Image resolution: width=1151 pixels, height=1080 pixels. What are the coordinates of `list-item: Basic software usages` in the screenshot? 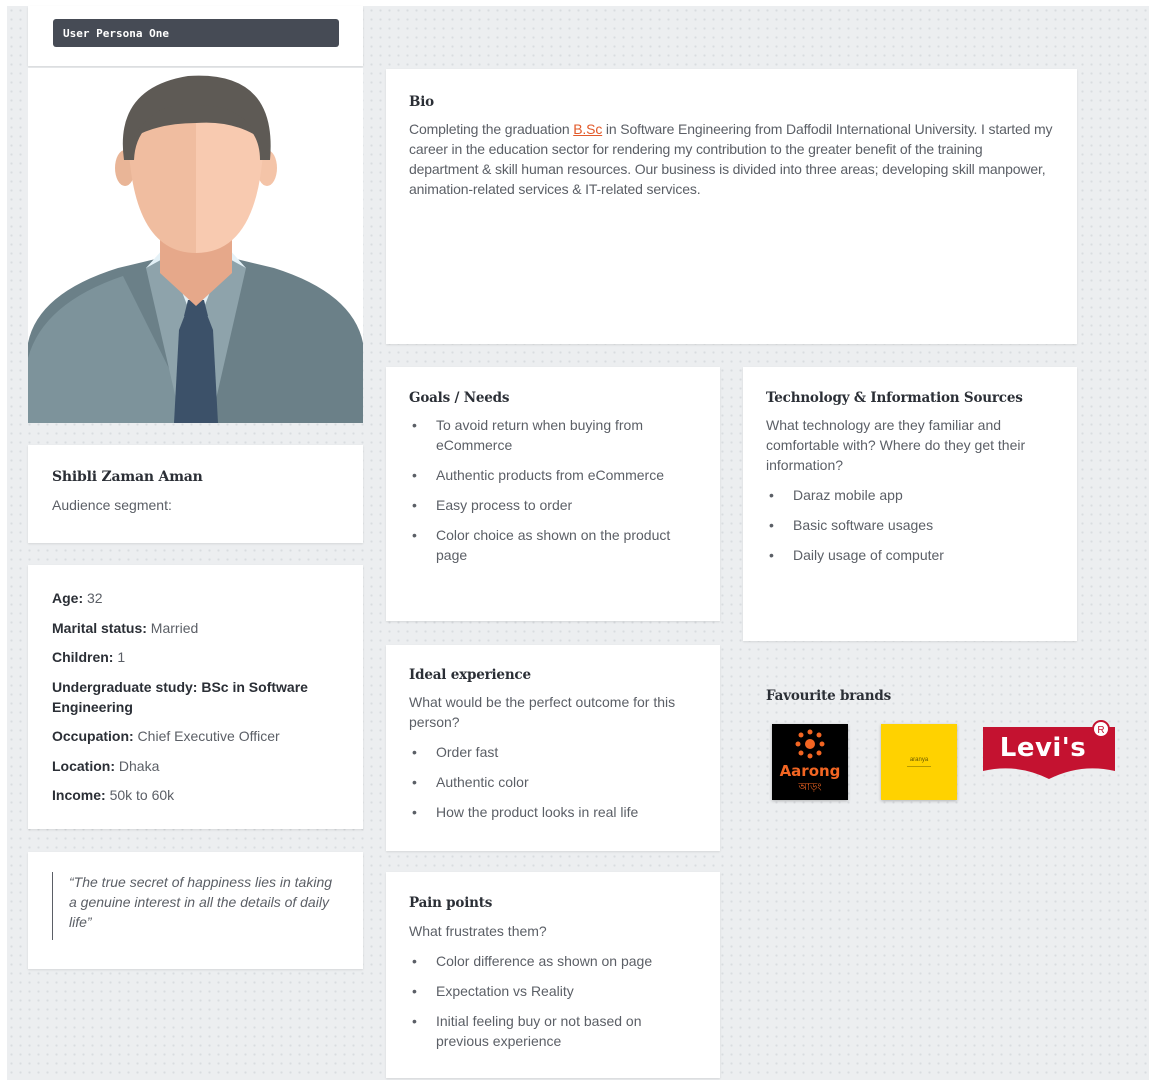 It's located at (910, 525).